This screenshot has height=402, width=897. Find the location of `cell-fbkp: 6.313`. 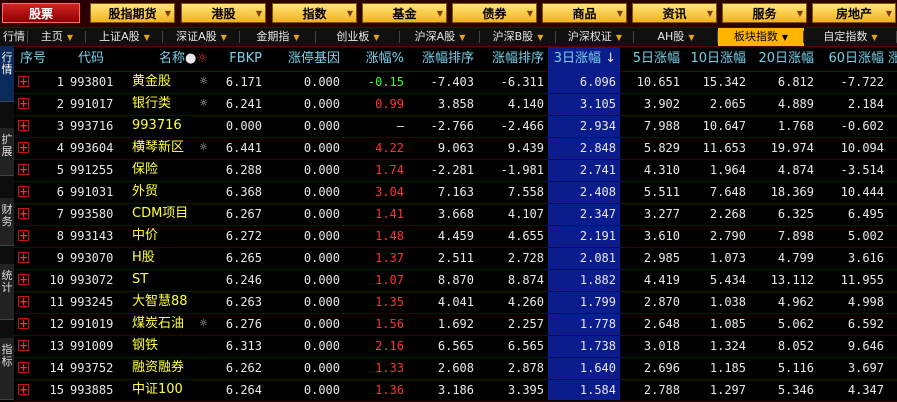

cell-fbkp: 6.313 is located at coordinates (238, 346).